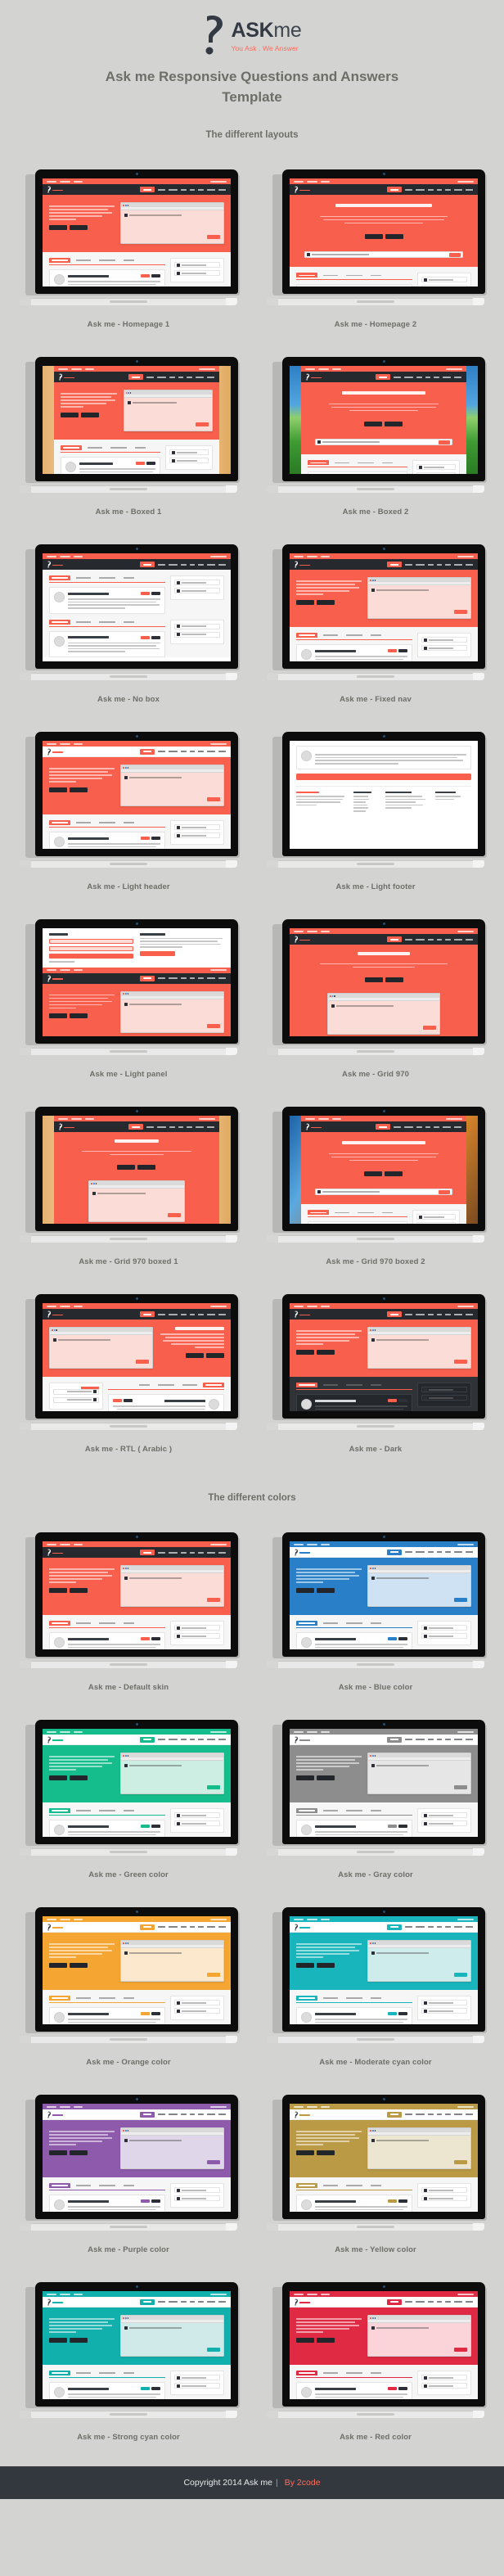 Image resolution: width=504 pixels, height=2576 pixels. I want to click on laptop-mockup-ask-me-default-skin, so click(129, 1595).